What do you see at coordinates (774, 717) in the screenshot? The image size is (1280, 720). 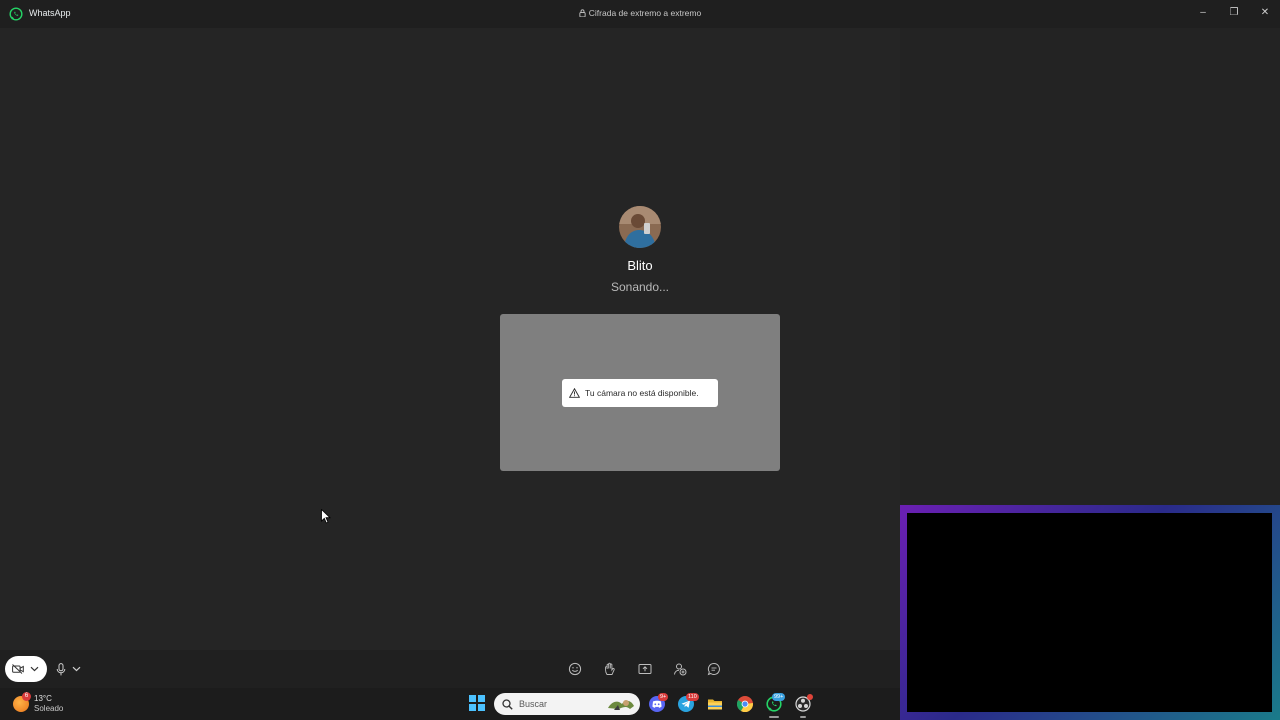 I see `active-app-indicator` at bounding box center [774, 717].